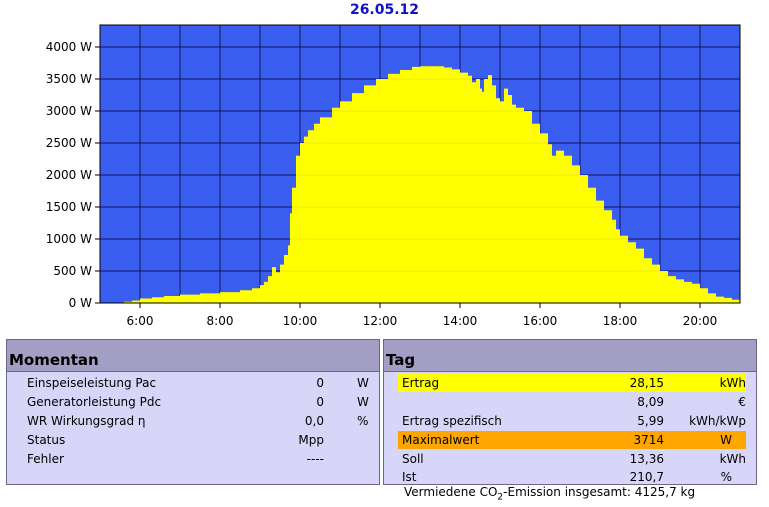 Image resolution: width=769 pixels, height=507 pixels. I want to click on y-tick-label: 3500 W, so click(69, 79).